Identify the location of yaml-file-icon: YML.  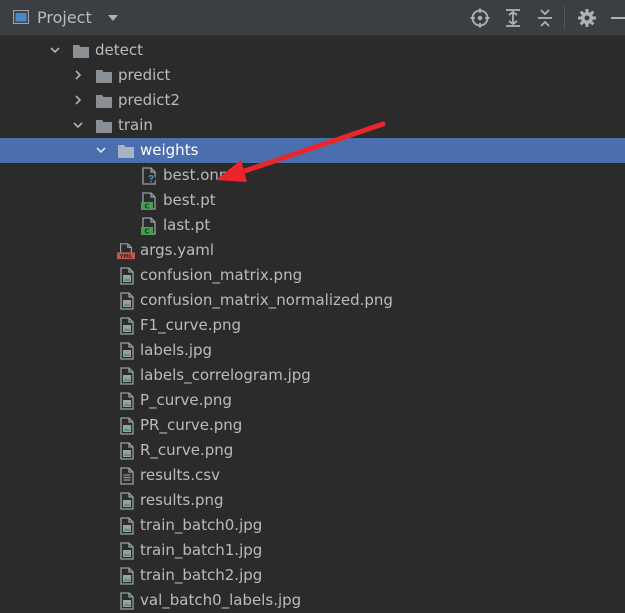
(126, 251).